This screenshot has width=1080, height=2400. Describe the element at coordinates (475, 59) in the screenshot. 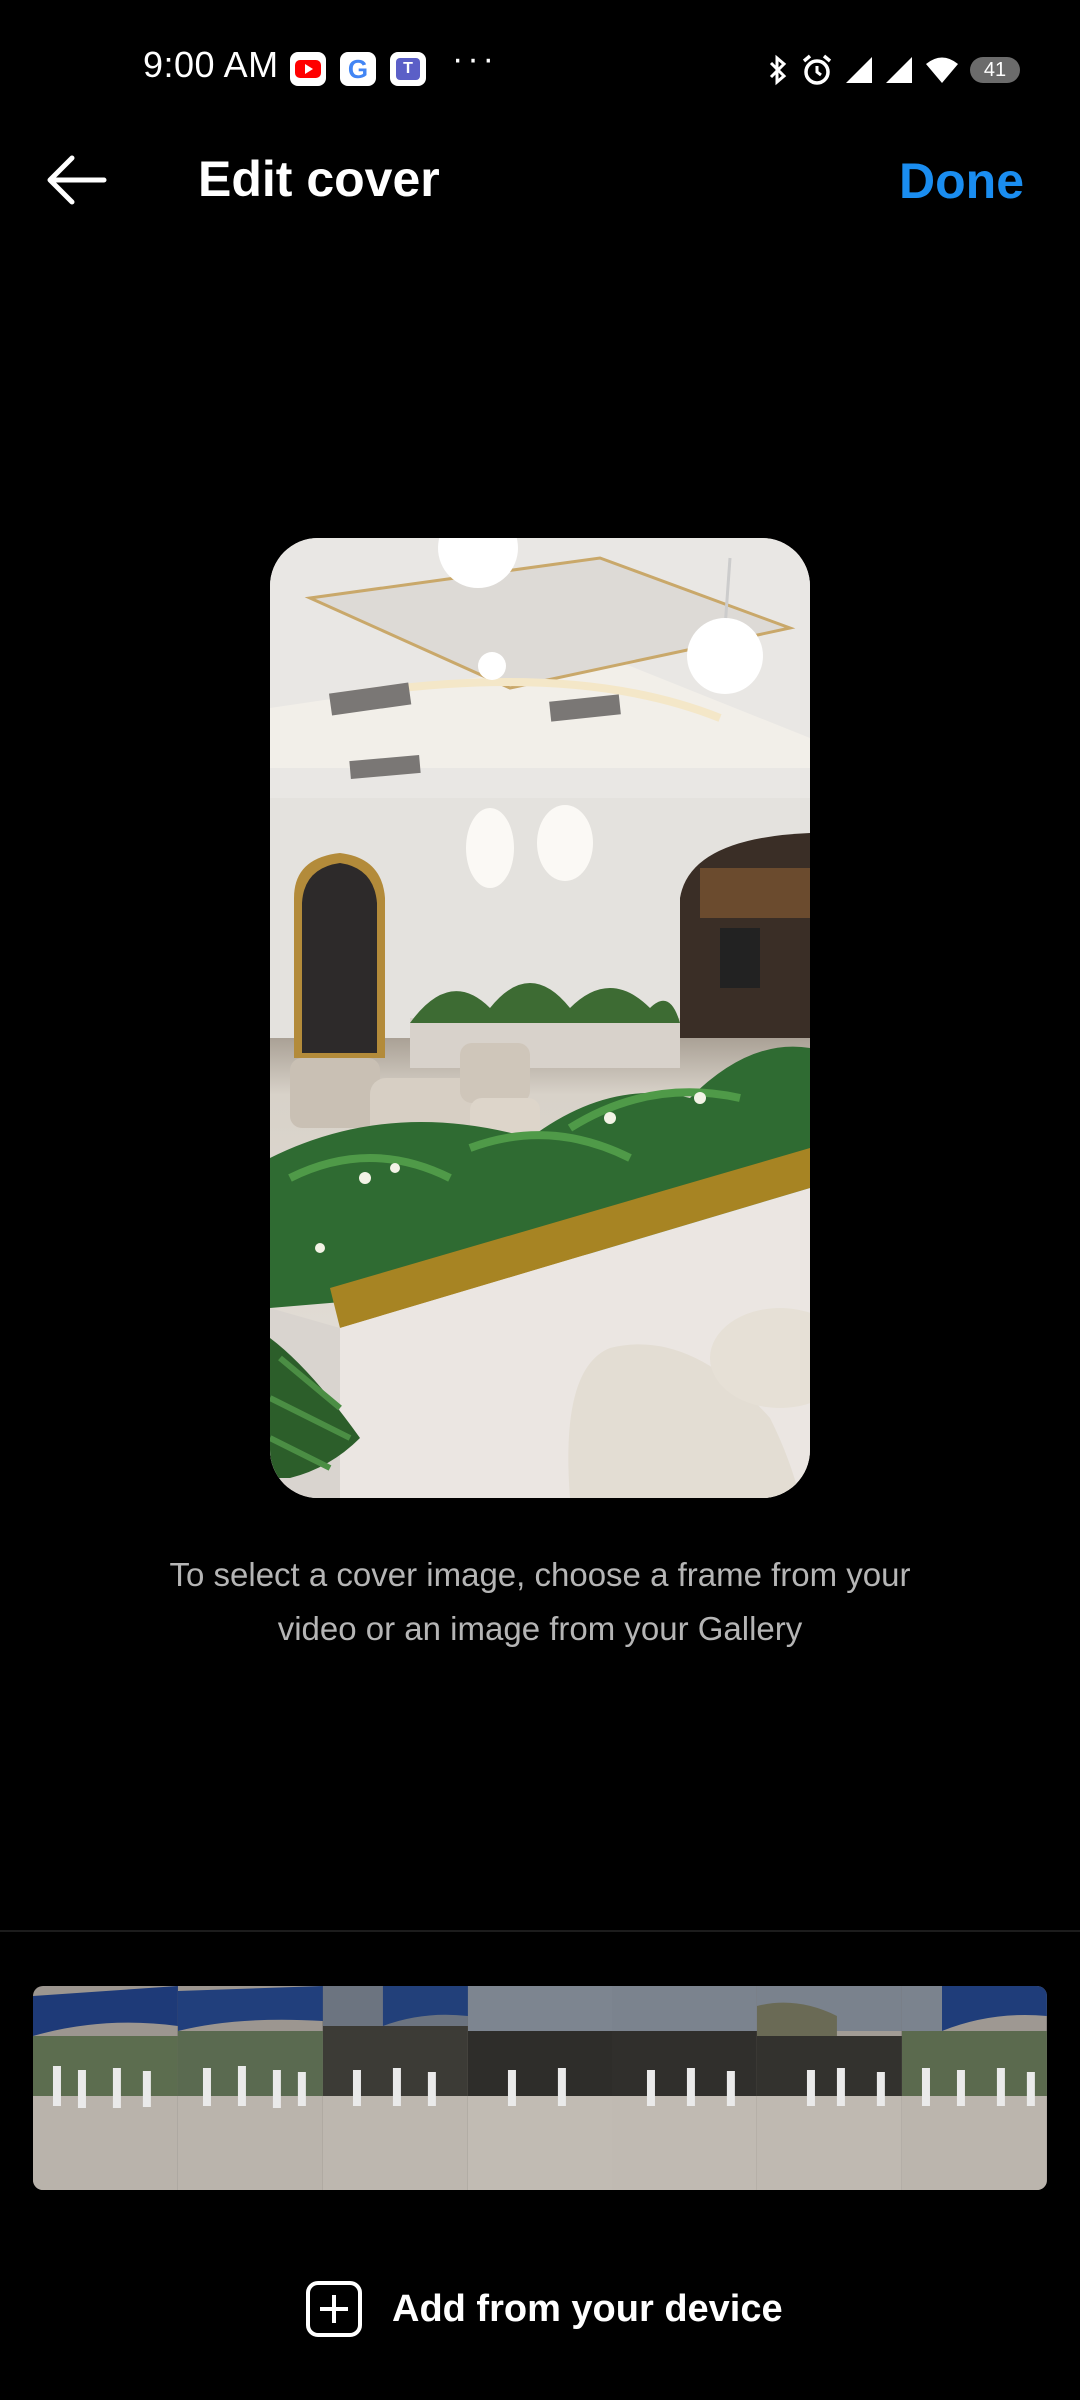

I see `more-notifications-icon: ···` at that location.